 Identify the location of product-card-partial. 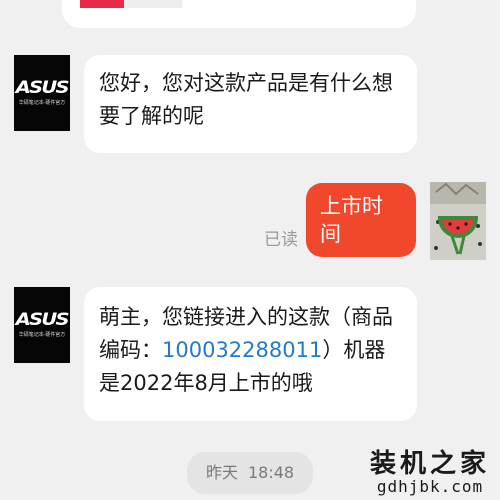
(239, 14).